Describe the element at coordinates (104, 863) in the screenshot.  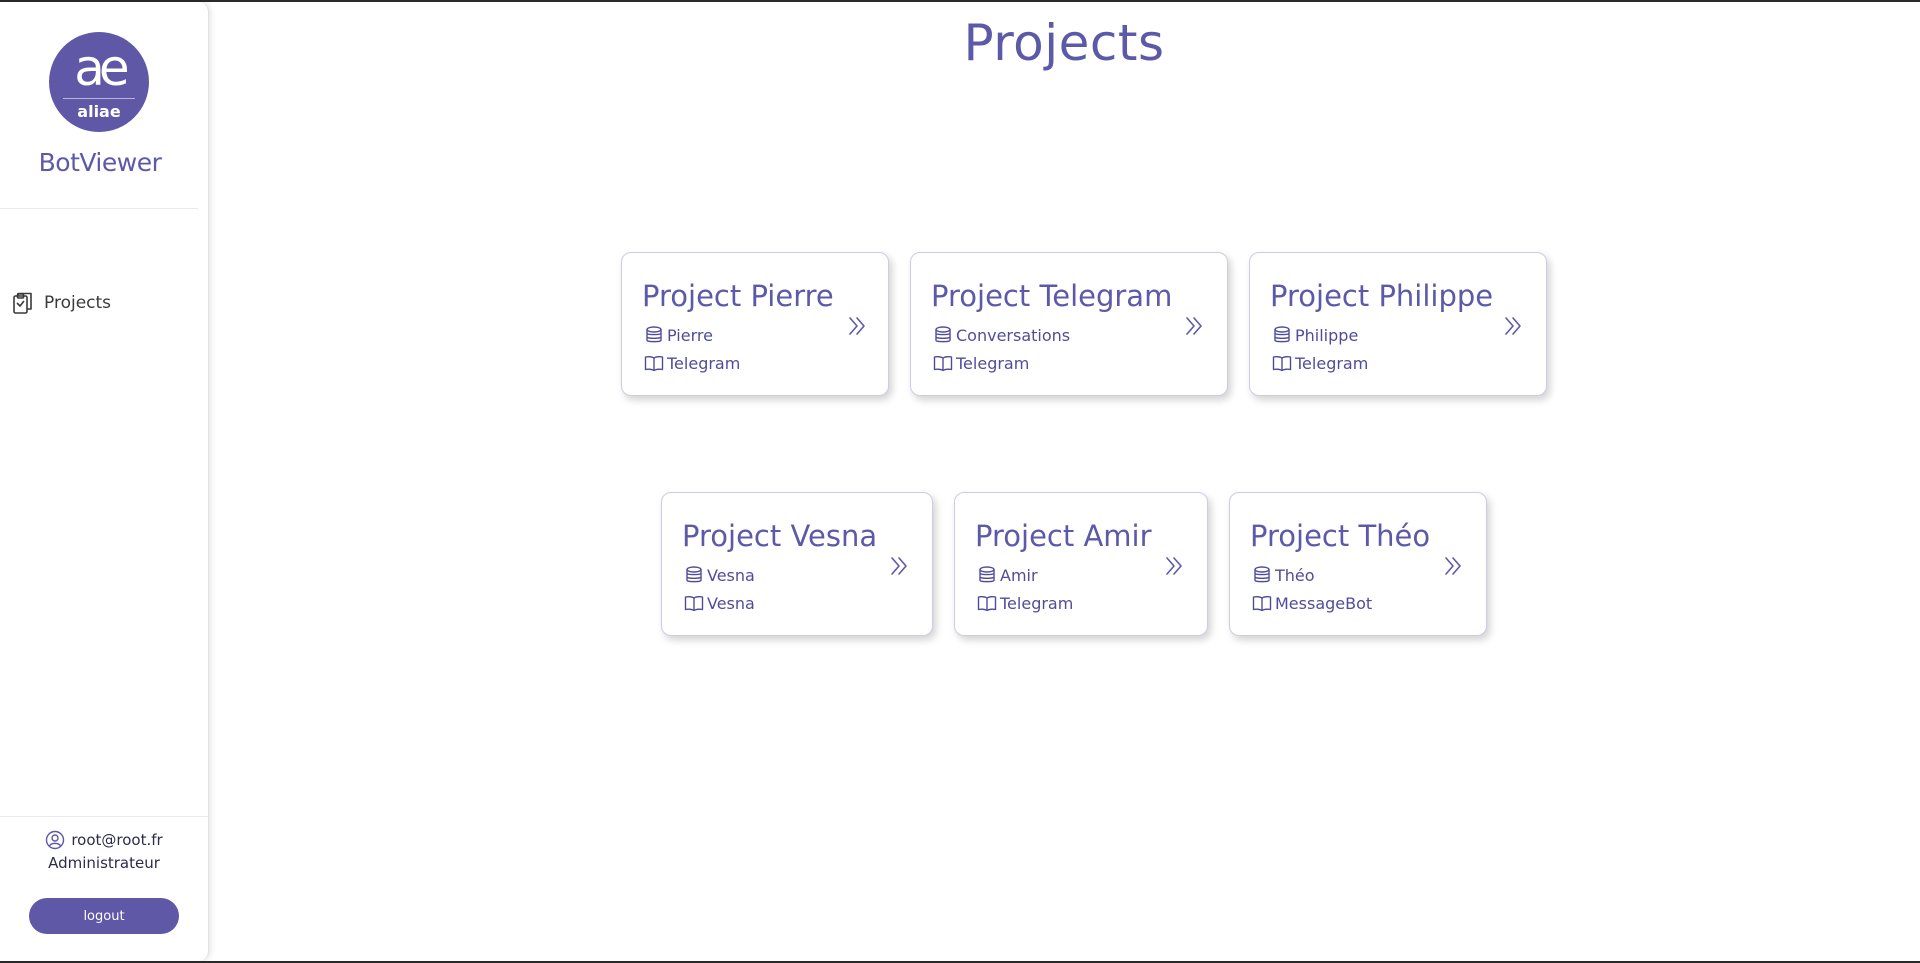
I see `user-role: Administrateur` at that location.